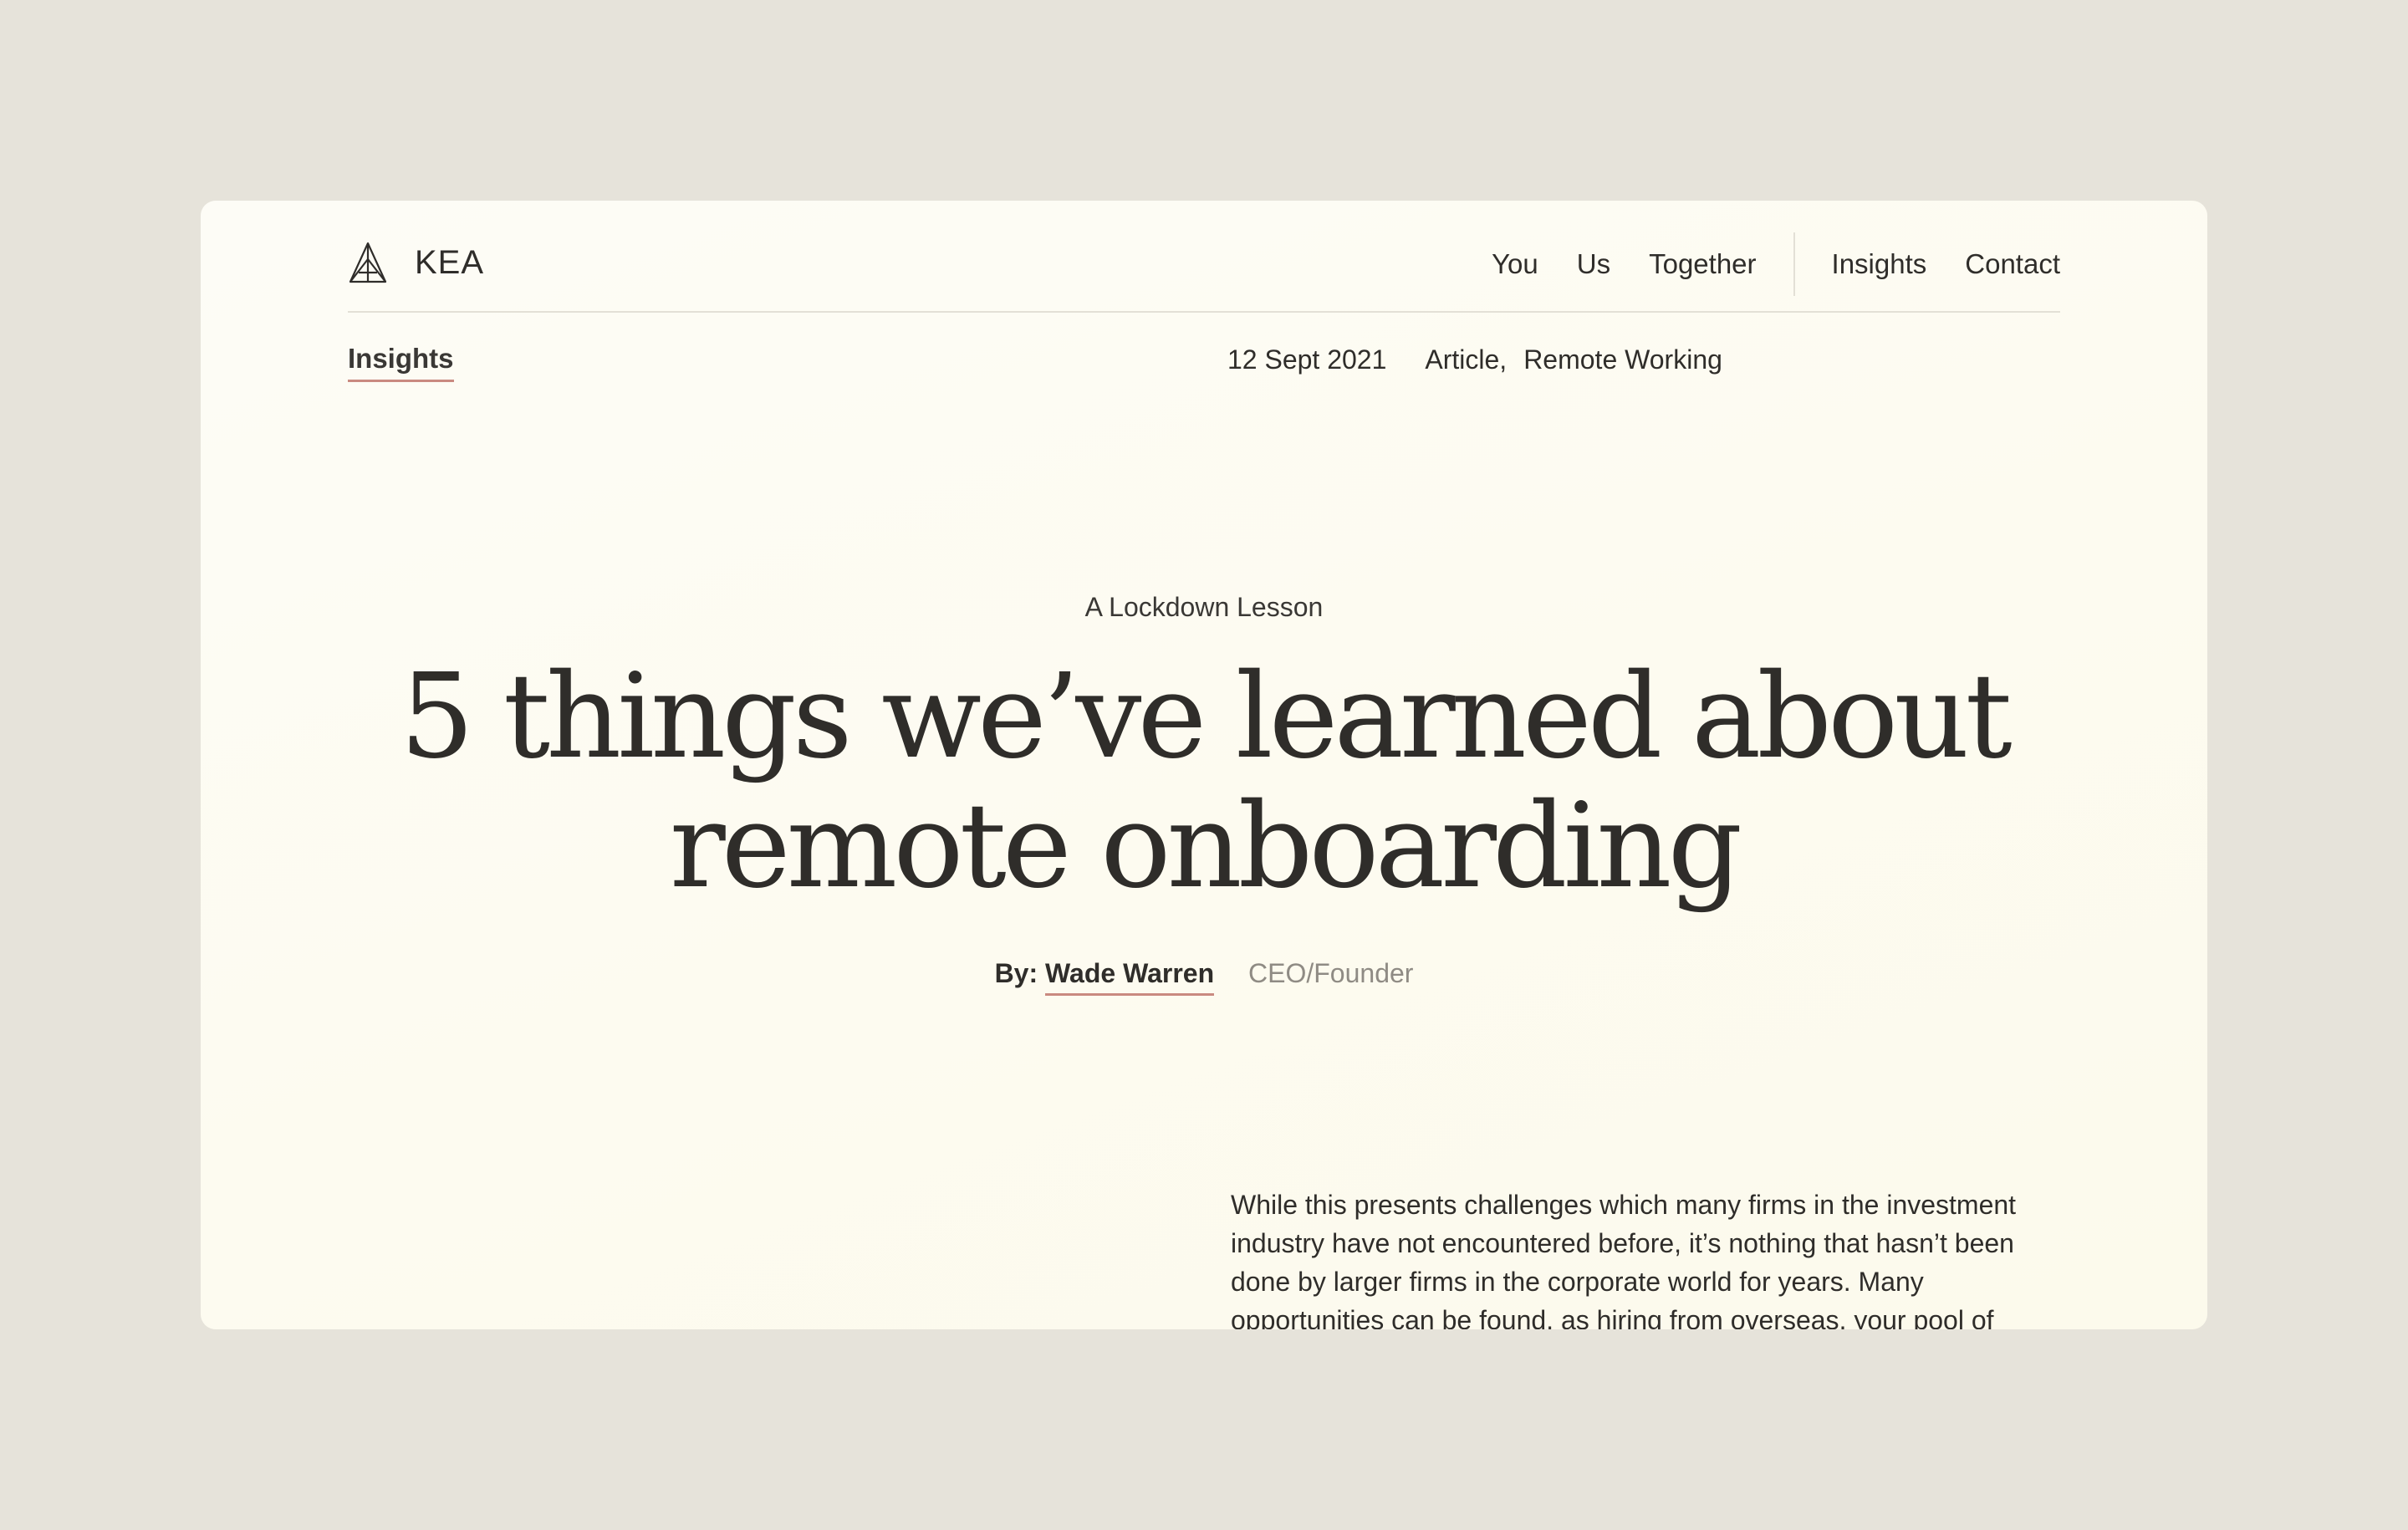 Image resolution: width=2408 pixels, height=1530 pixels. I want to click on author-link: Wade Warren, so click(1130, 977).